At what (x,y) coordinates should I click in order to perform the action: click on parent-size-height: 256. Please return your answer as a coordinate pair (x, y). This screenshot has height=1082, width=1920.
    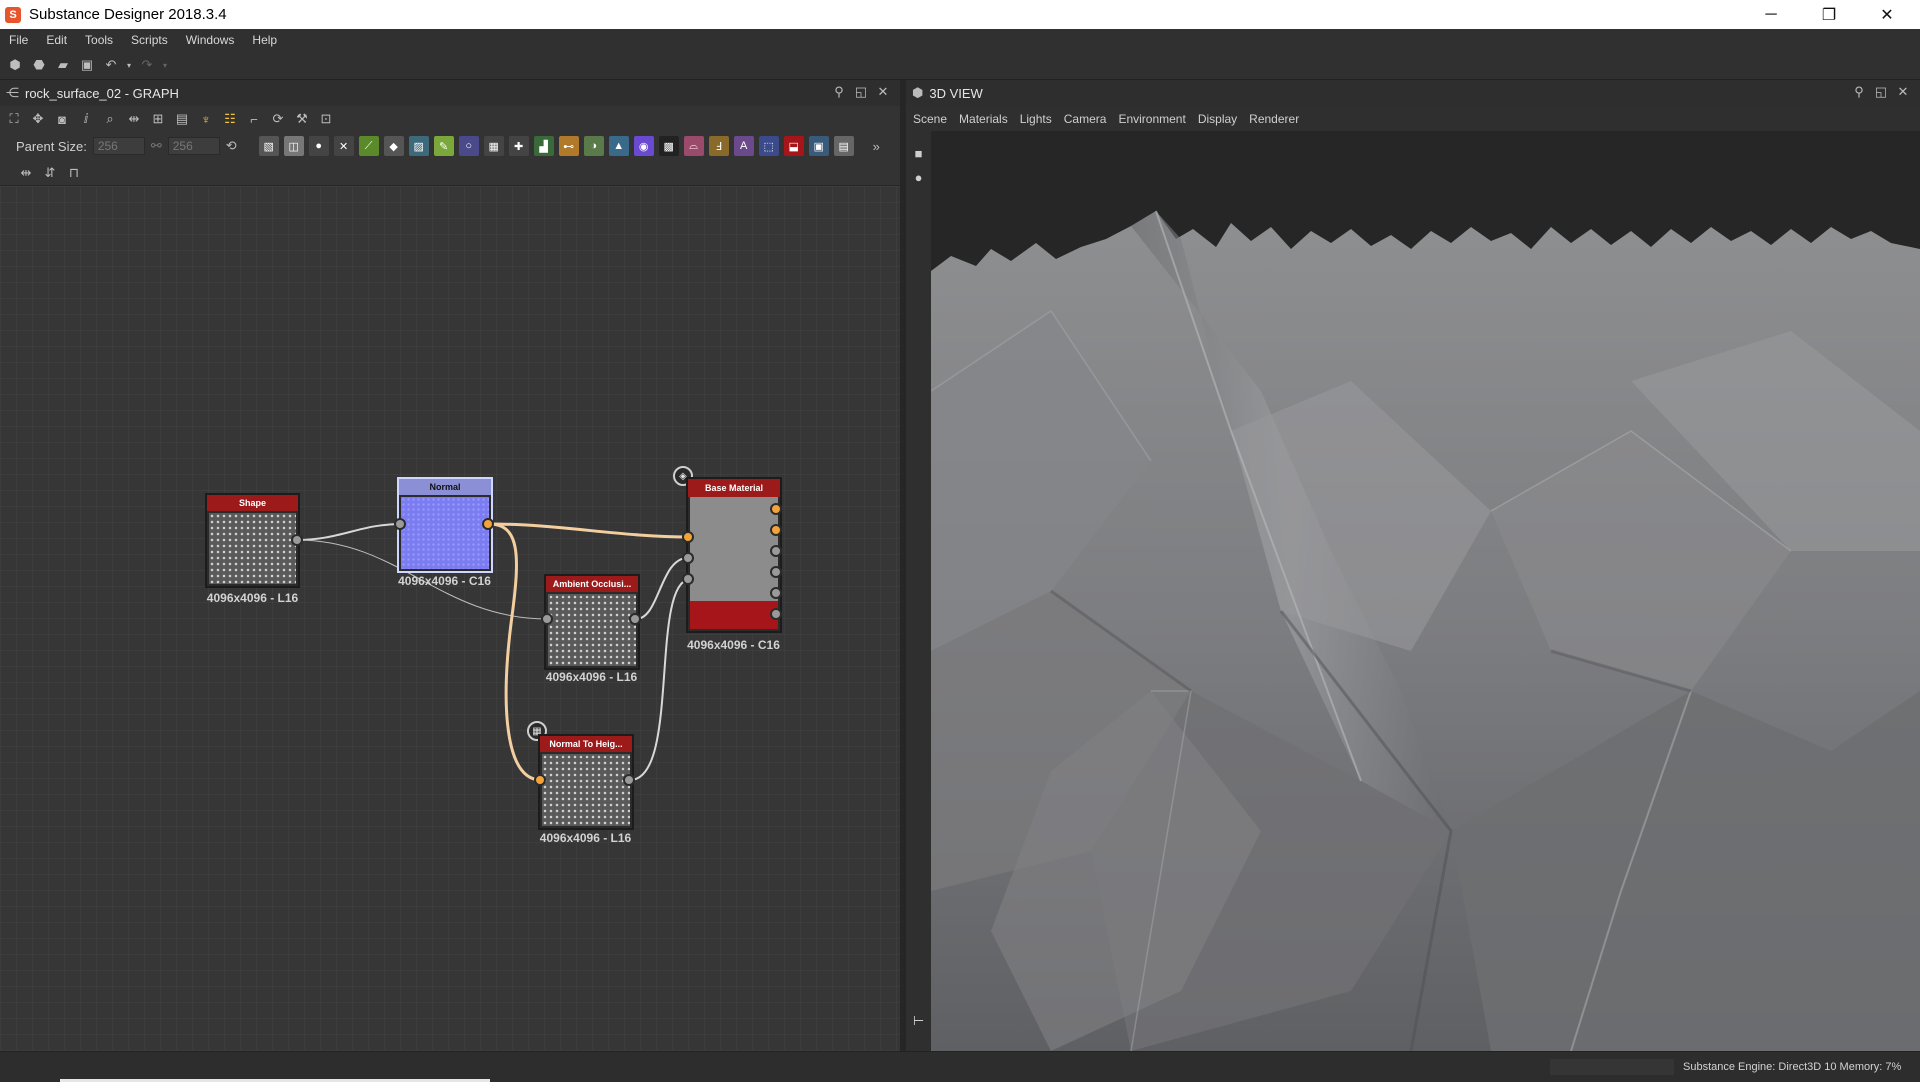
    Looking at the image, I should click on (193, 146).